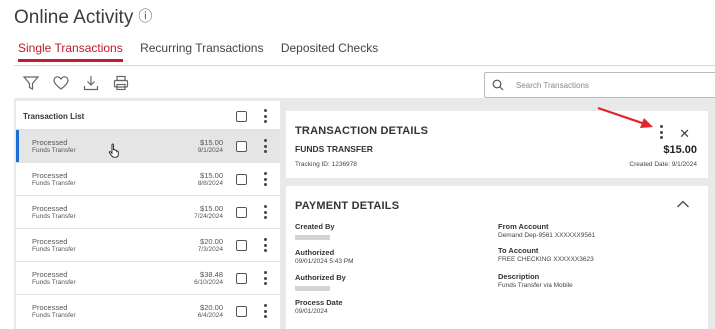  Describe the element at coordinates (334, 149) in the screenshot. I see `transaction-type: FUNDS TRANSFER` at that location.